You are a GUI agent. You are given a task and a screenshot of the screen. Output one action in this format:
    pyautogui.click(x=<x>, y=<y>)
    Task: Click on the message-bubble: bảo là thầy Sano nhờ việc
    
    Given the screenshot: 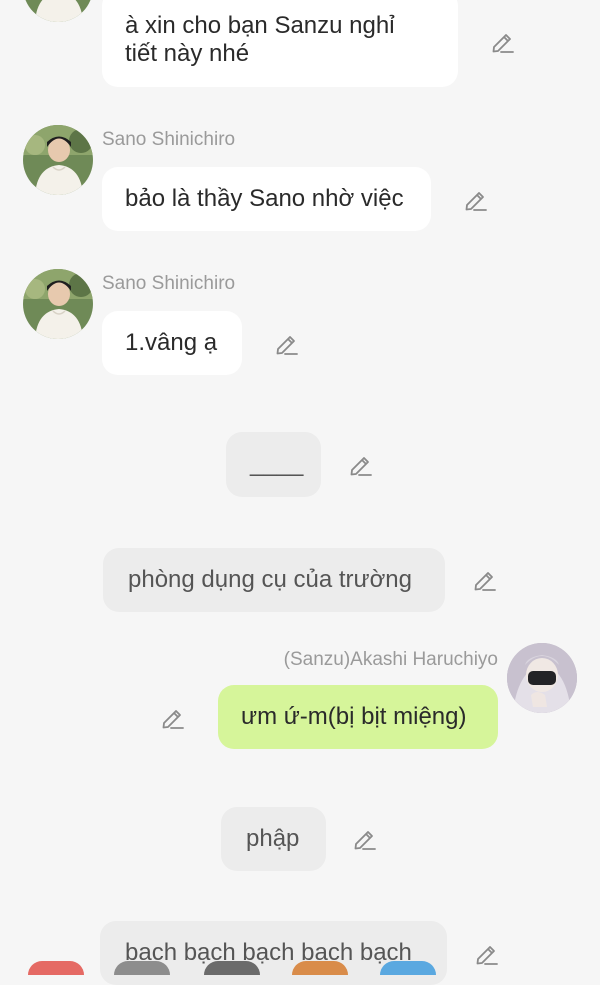 What is the action you would take?
    pyautogui.click(x=266, y=199)
    